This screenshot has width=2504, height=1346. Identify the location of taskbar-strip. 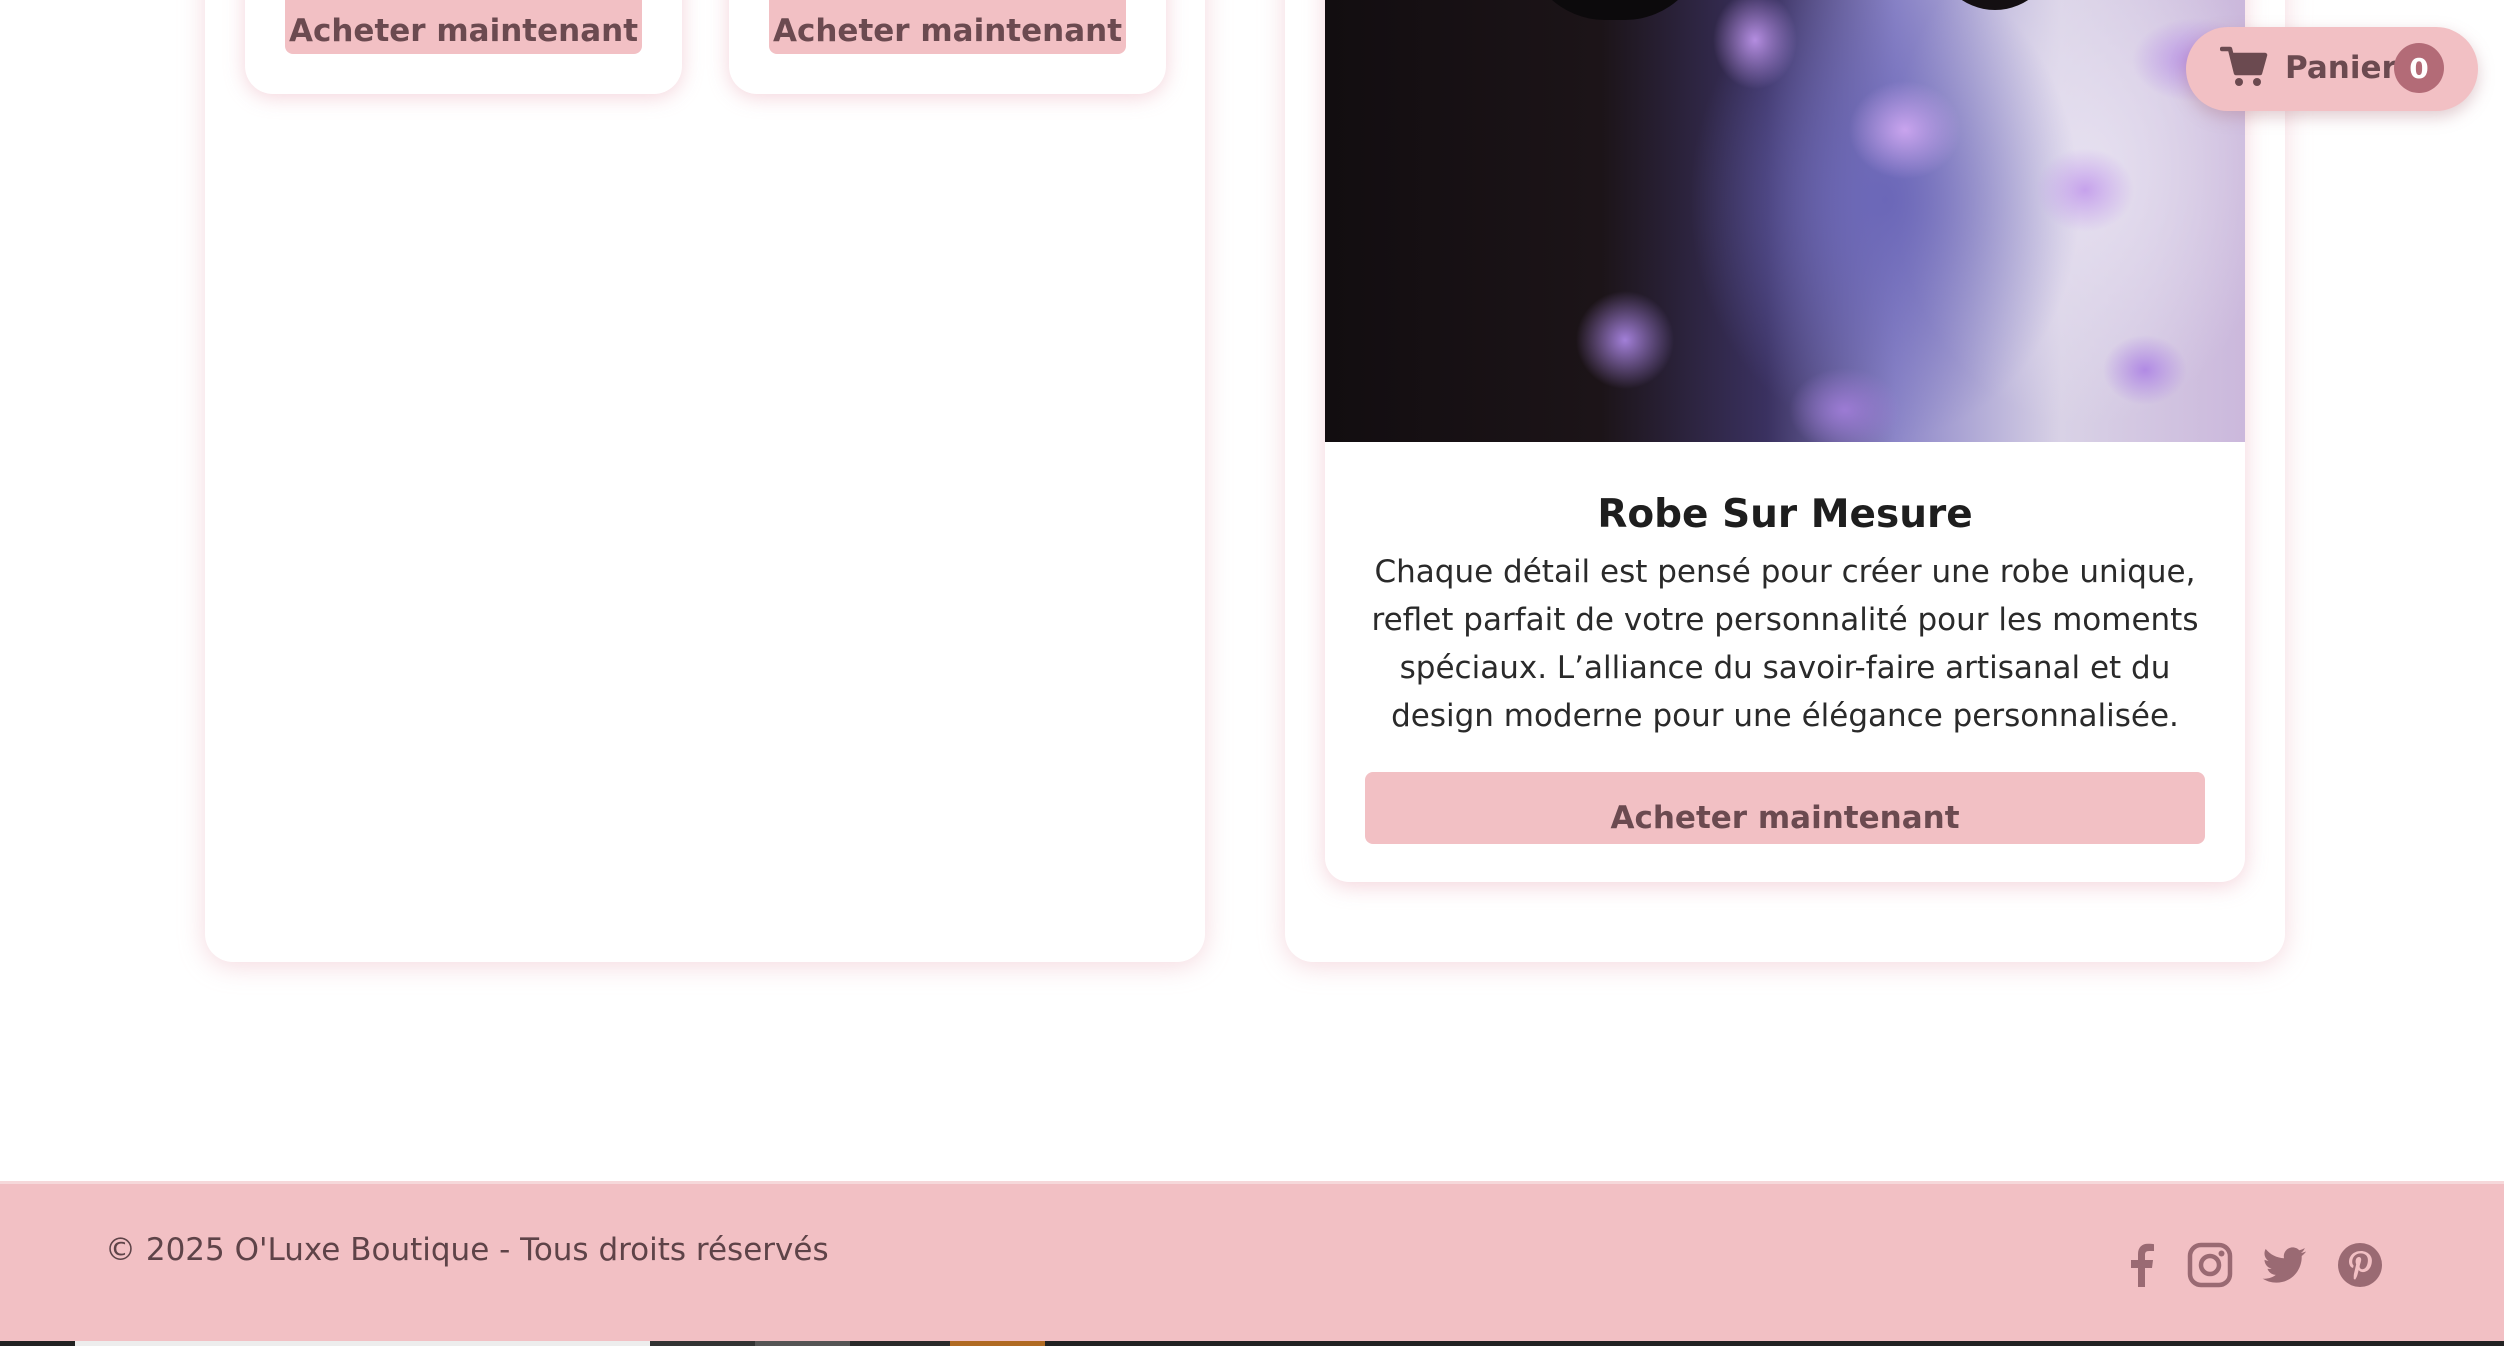
(1252, 1343).